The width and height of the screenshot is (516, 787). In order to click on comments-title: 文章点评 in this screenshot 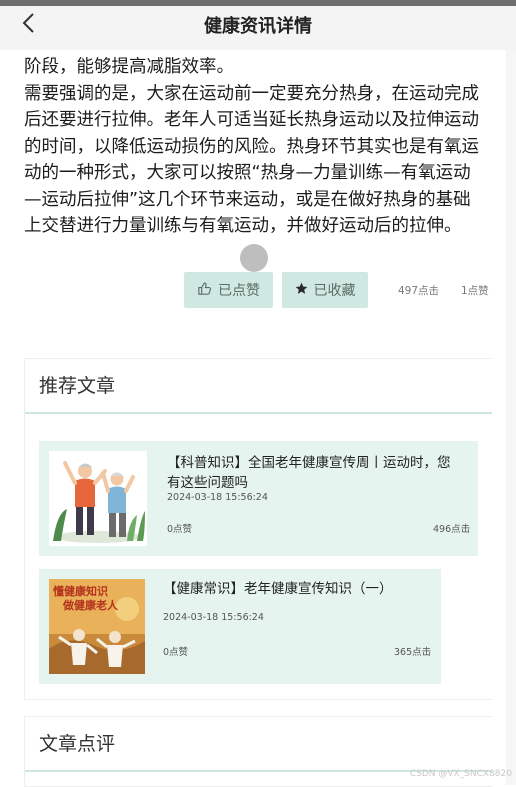, I will do `click(258, 744)`.